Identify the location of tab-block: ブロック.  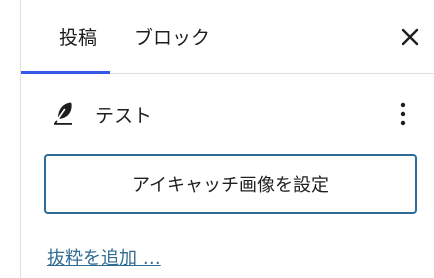
(172, 36).